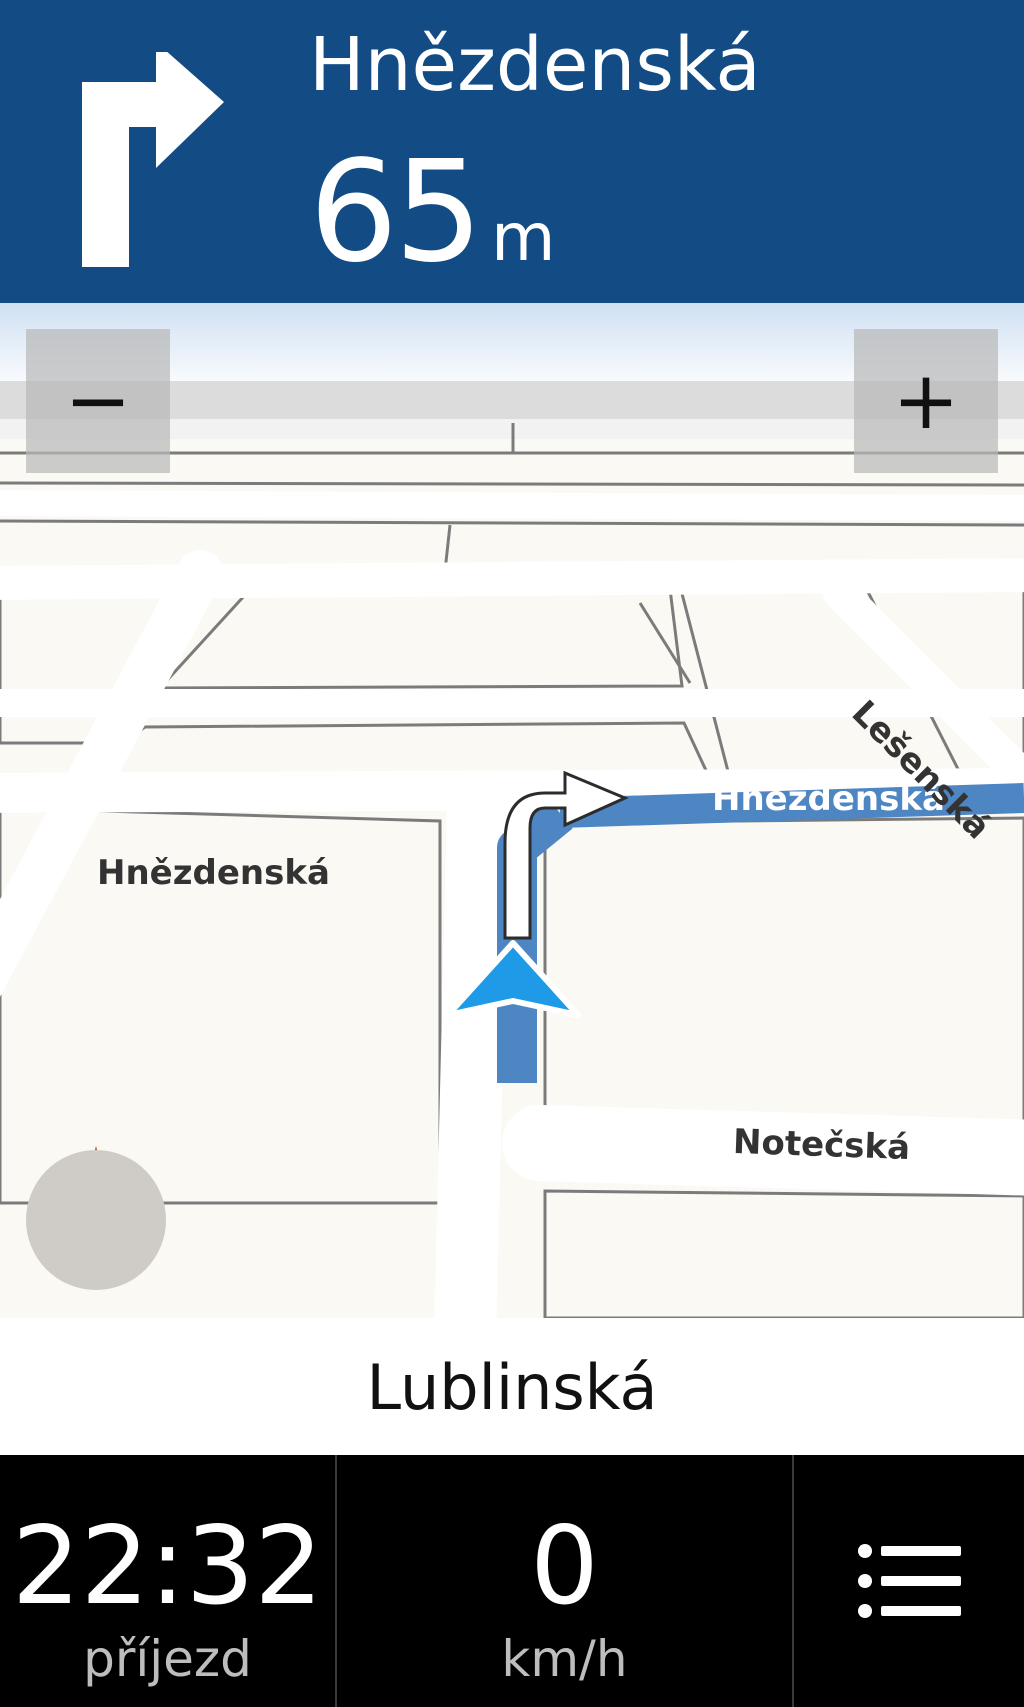  Describe the element at coordinates (167, 1659) in the screenshot. I see `arrival-label: příjezd` at that location.